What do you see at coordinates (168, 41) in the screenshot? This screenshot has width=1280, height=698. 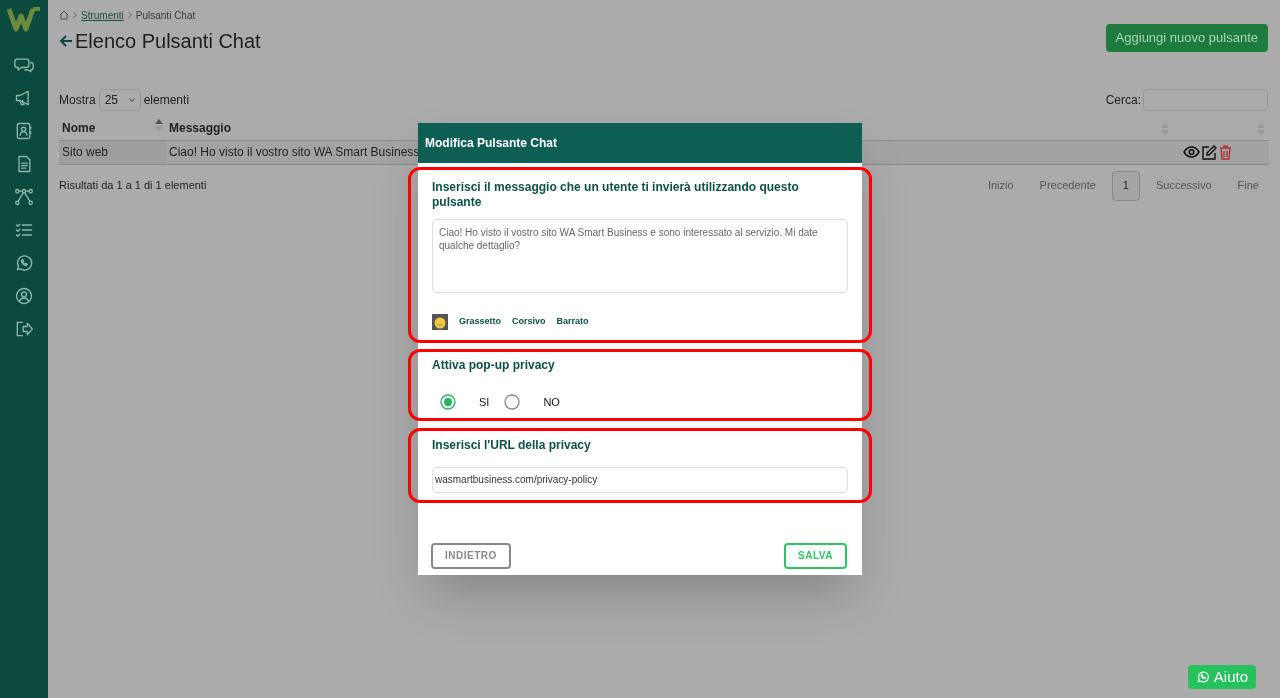 I see `page-title: Elenco Pulsanti Chat` at bounding box center [168, 41].